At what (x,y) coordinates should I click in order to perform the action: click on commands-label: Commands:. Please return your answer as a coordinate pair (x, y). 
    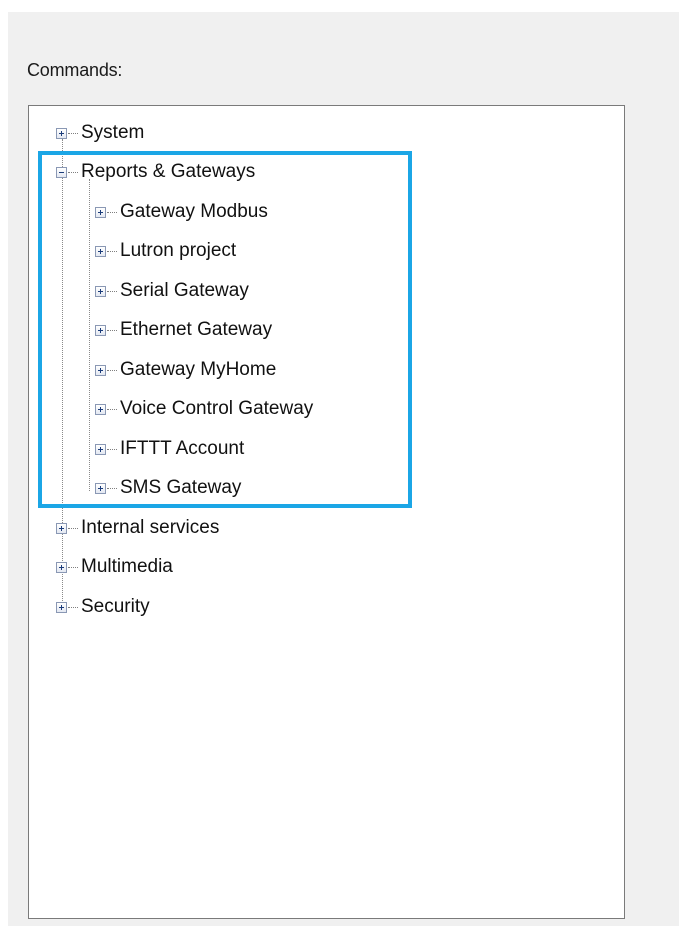
    Looking at the image, I should click on (75, 70).